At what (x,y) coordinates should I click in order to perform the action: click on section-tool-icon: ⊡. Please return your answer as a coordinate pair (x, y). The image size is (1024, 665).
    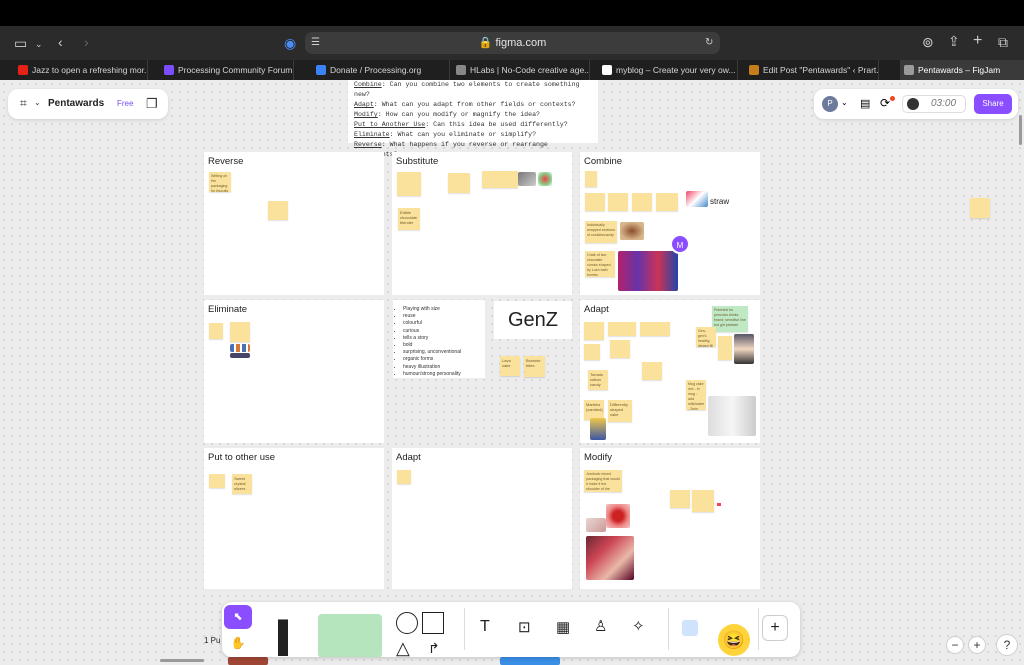
    Looking at the image, I should click on (524, 627).